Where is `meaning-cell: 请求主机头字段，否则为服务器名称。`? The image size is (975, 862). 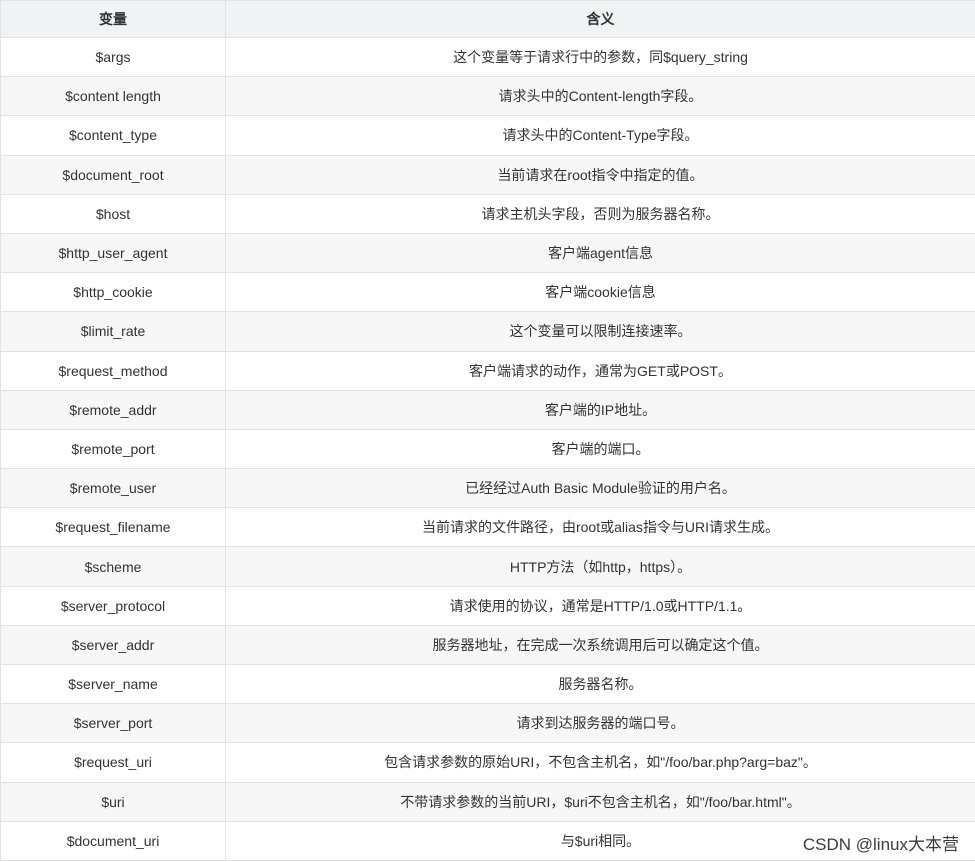 meaning-cell: 请求主机头字段，否则为服务器名称。 is located at coordinates (600, 213).